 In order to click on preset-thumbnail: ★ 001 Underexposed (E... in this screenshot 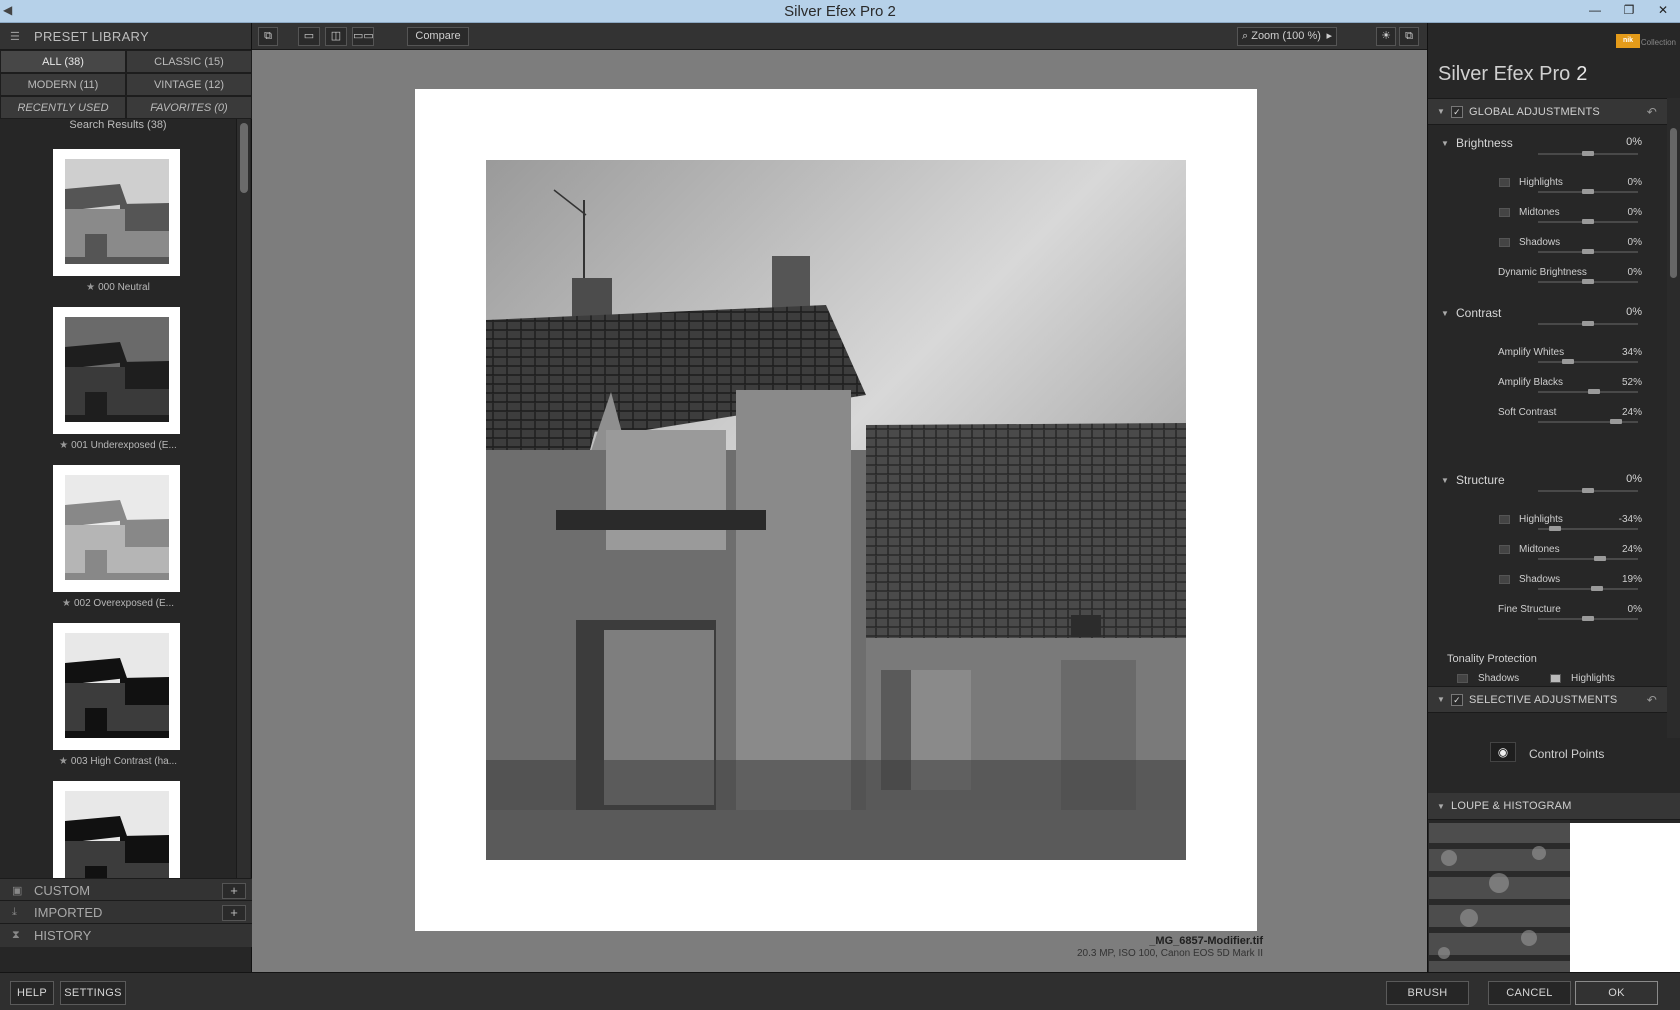, I will do `click(118, 386)`.